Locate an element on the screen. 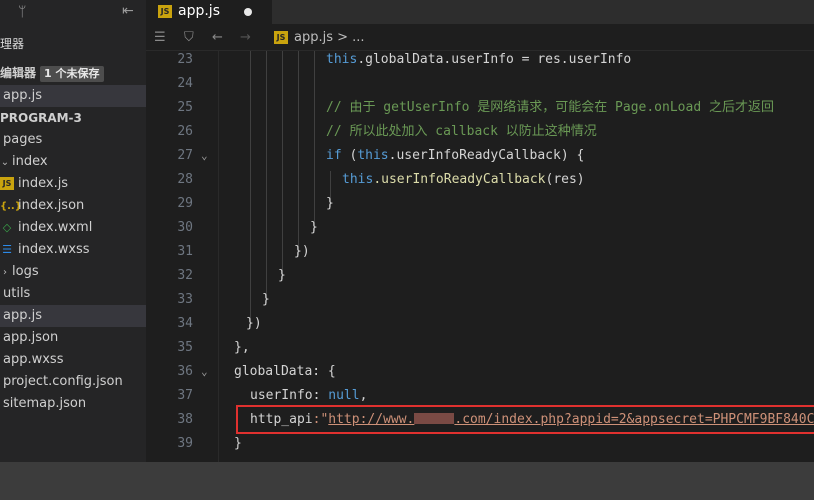  tree-item-index-wxss: ☰ index.wxss is located at coordinates (73, 250).